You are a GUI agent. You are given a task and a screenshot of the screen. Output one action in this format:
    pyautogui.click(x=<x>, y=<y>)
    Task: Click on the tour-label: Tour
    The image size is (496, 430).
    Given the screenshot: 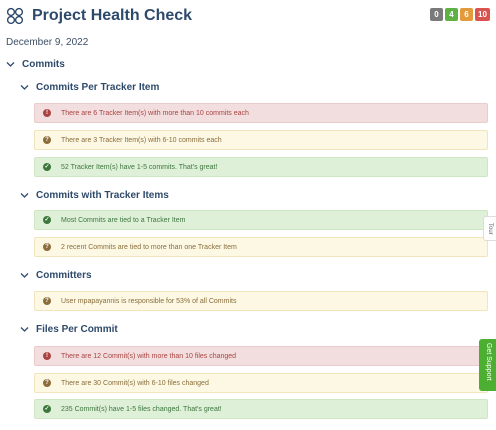 What is the action you would take?
    pyautogui.click(x=490, y=229)
    